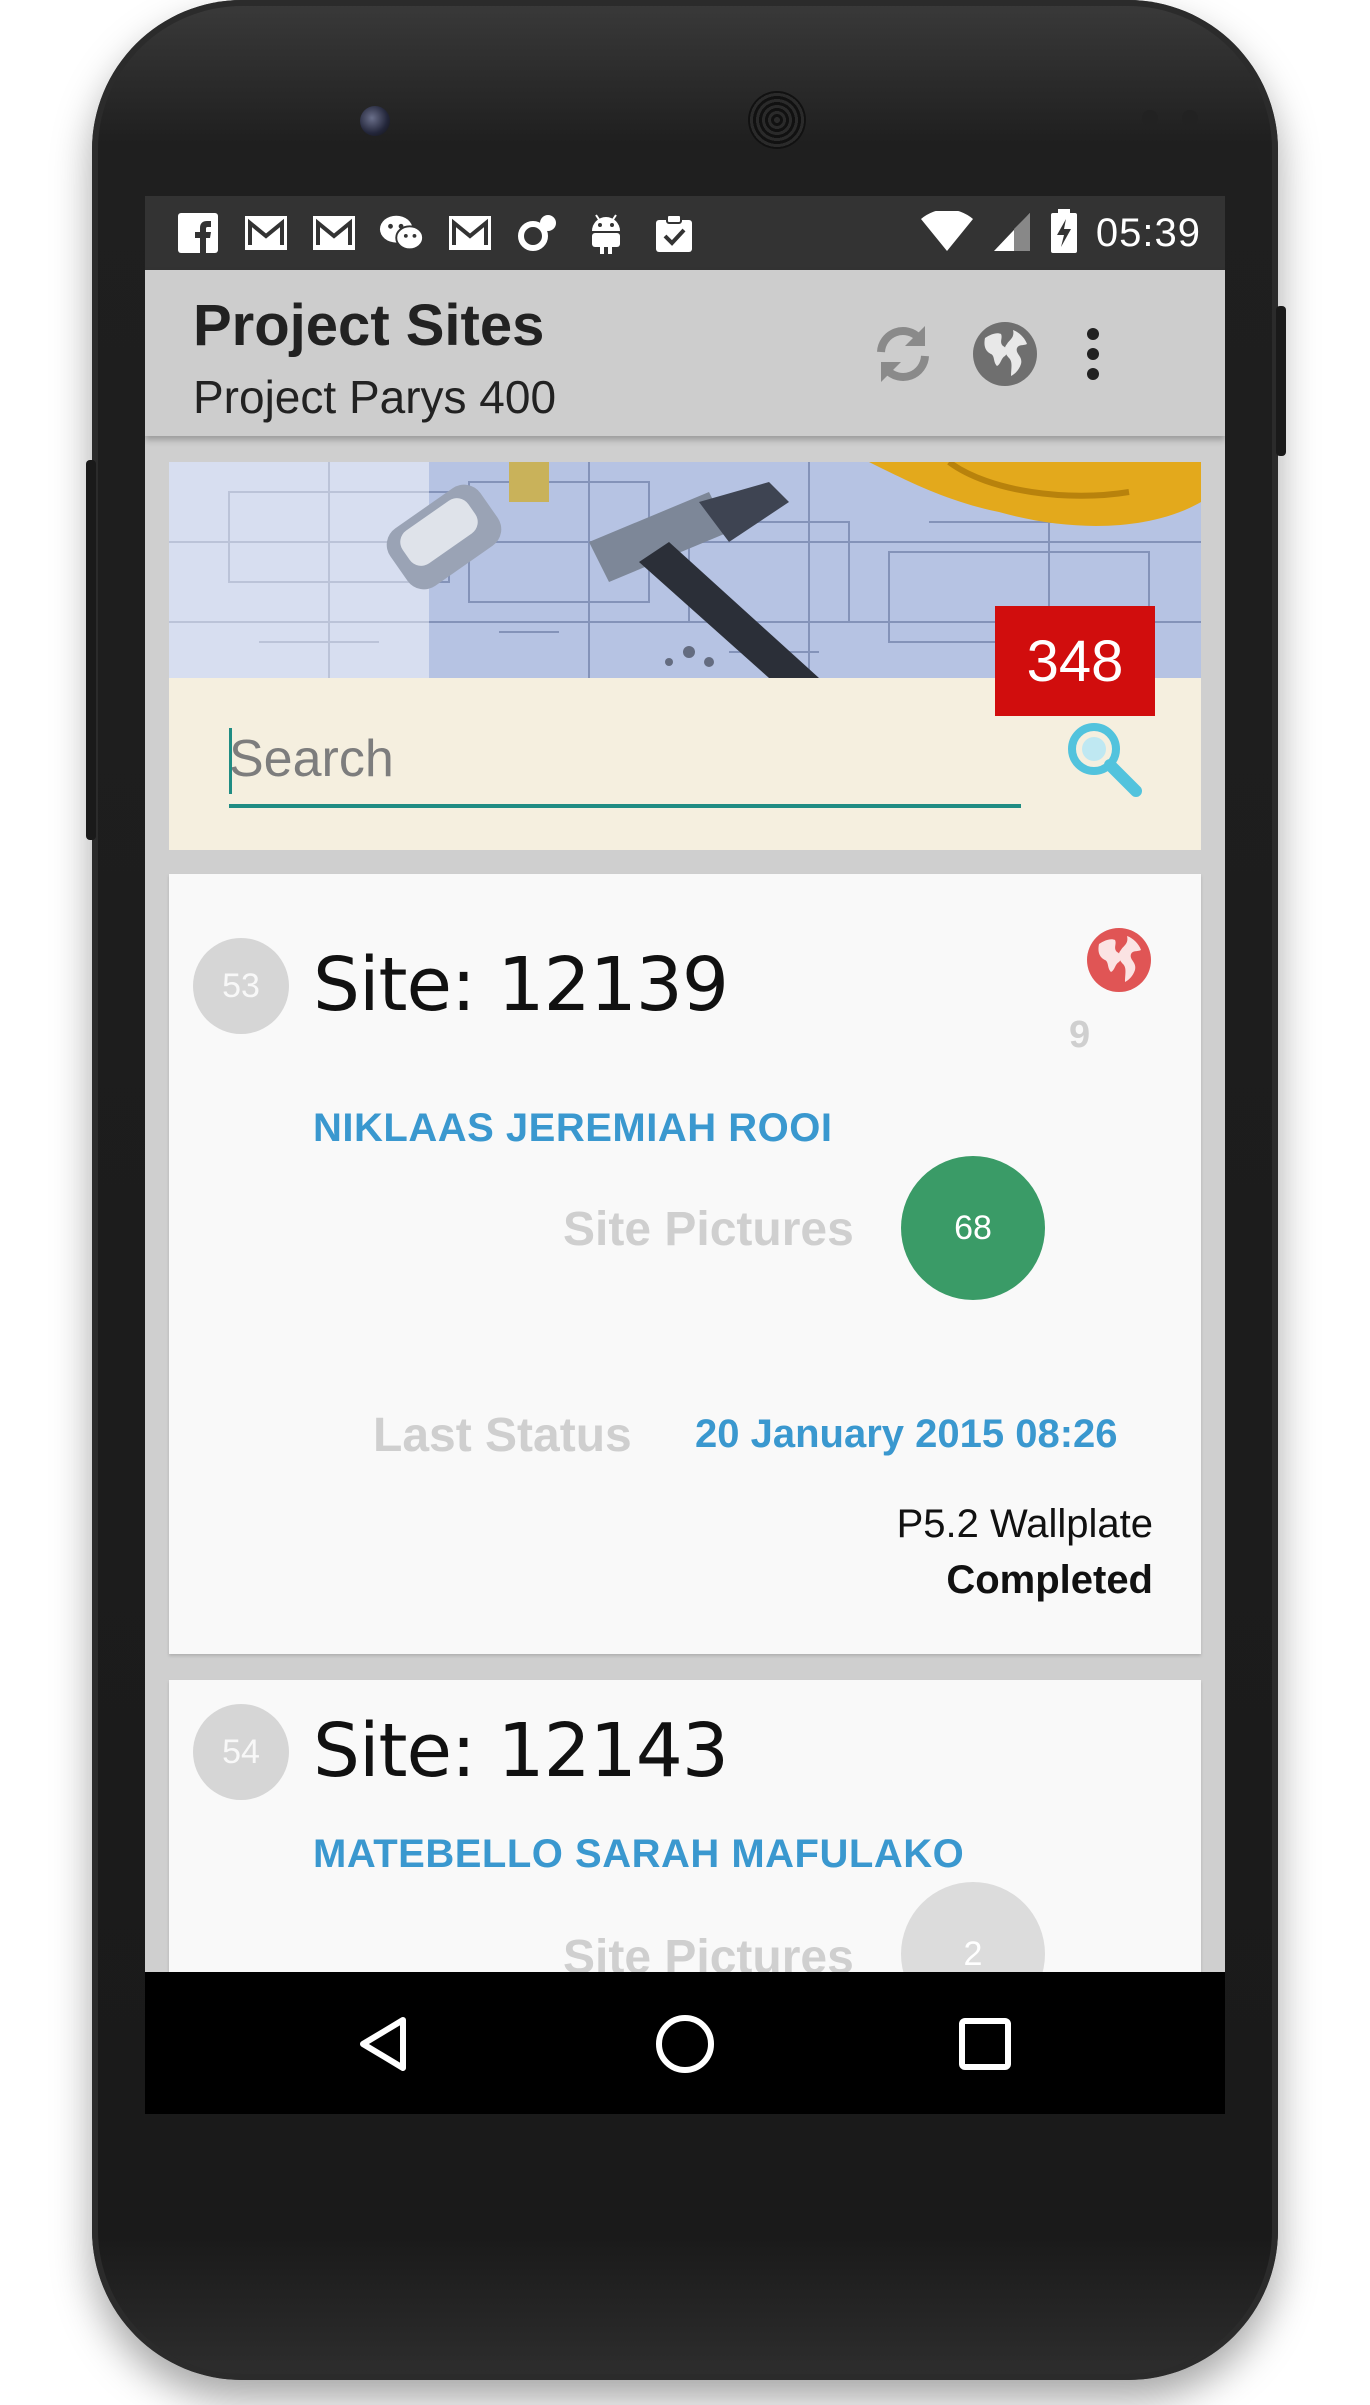 The width and height of the screenshot is (1370, 2405). What do you see at coordinates (502, 1435) in the screenshot?
I see `last-status-label: Last Status` at bounding box center [502, 1435].